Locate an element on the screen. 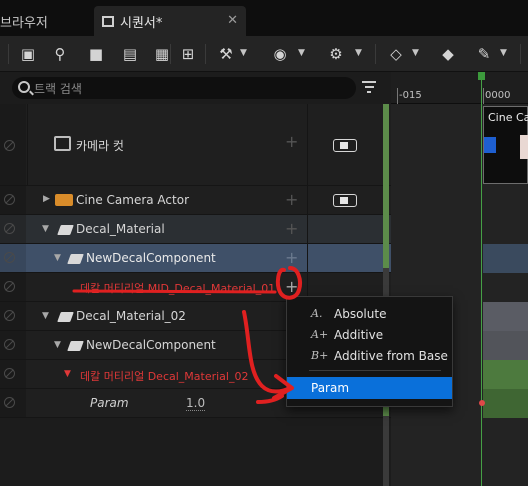 This screenshot has height=486, width=528. menu-item-label: Additive from Base is located at coordinates (391, 356).